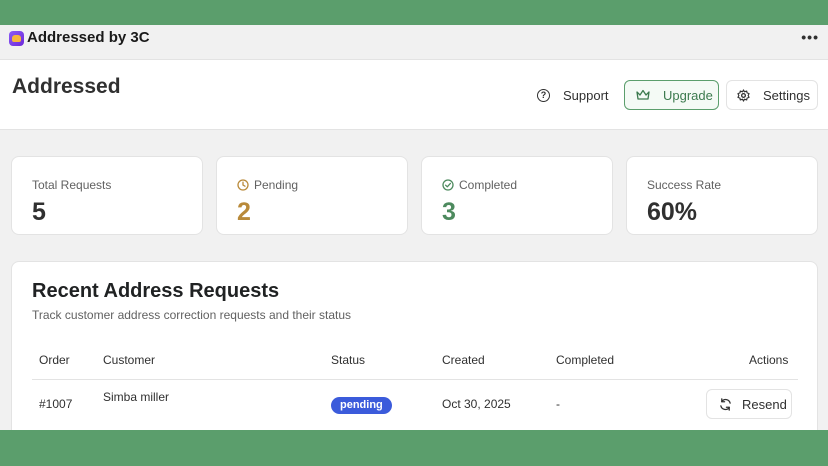 The image size is (828, 466). Describe the element at coordinates (243, 185) in the screenshot. I see `clock-icon` at that location.